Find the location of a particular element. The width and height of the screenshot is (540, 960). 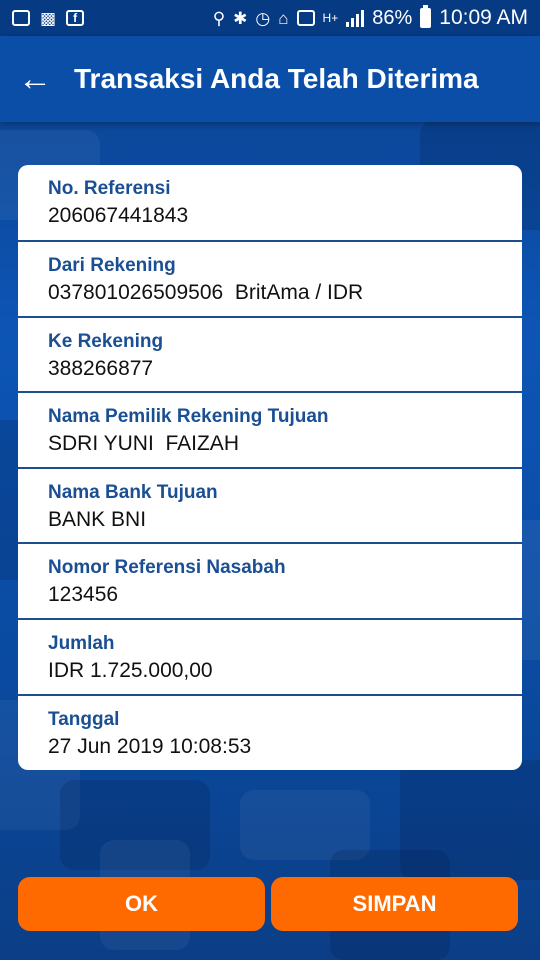

detail-value: 206067441843 is located at coordinates (118, 215).